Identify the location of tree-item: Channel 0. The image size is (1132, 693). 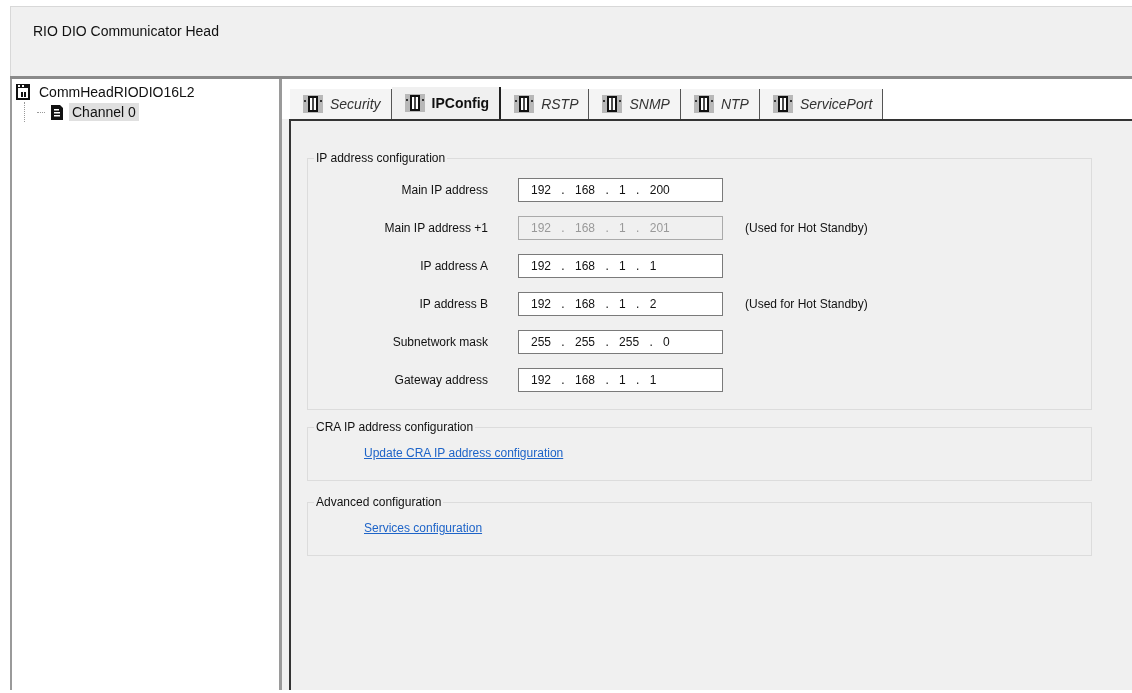
(104, 112).